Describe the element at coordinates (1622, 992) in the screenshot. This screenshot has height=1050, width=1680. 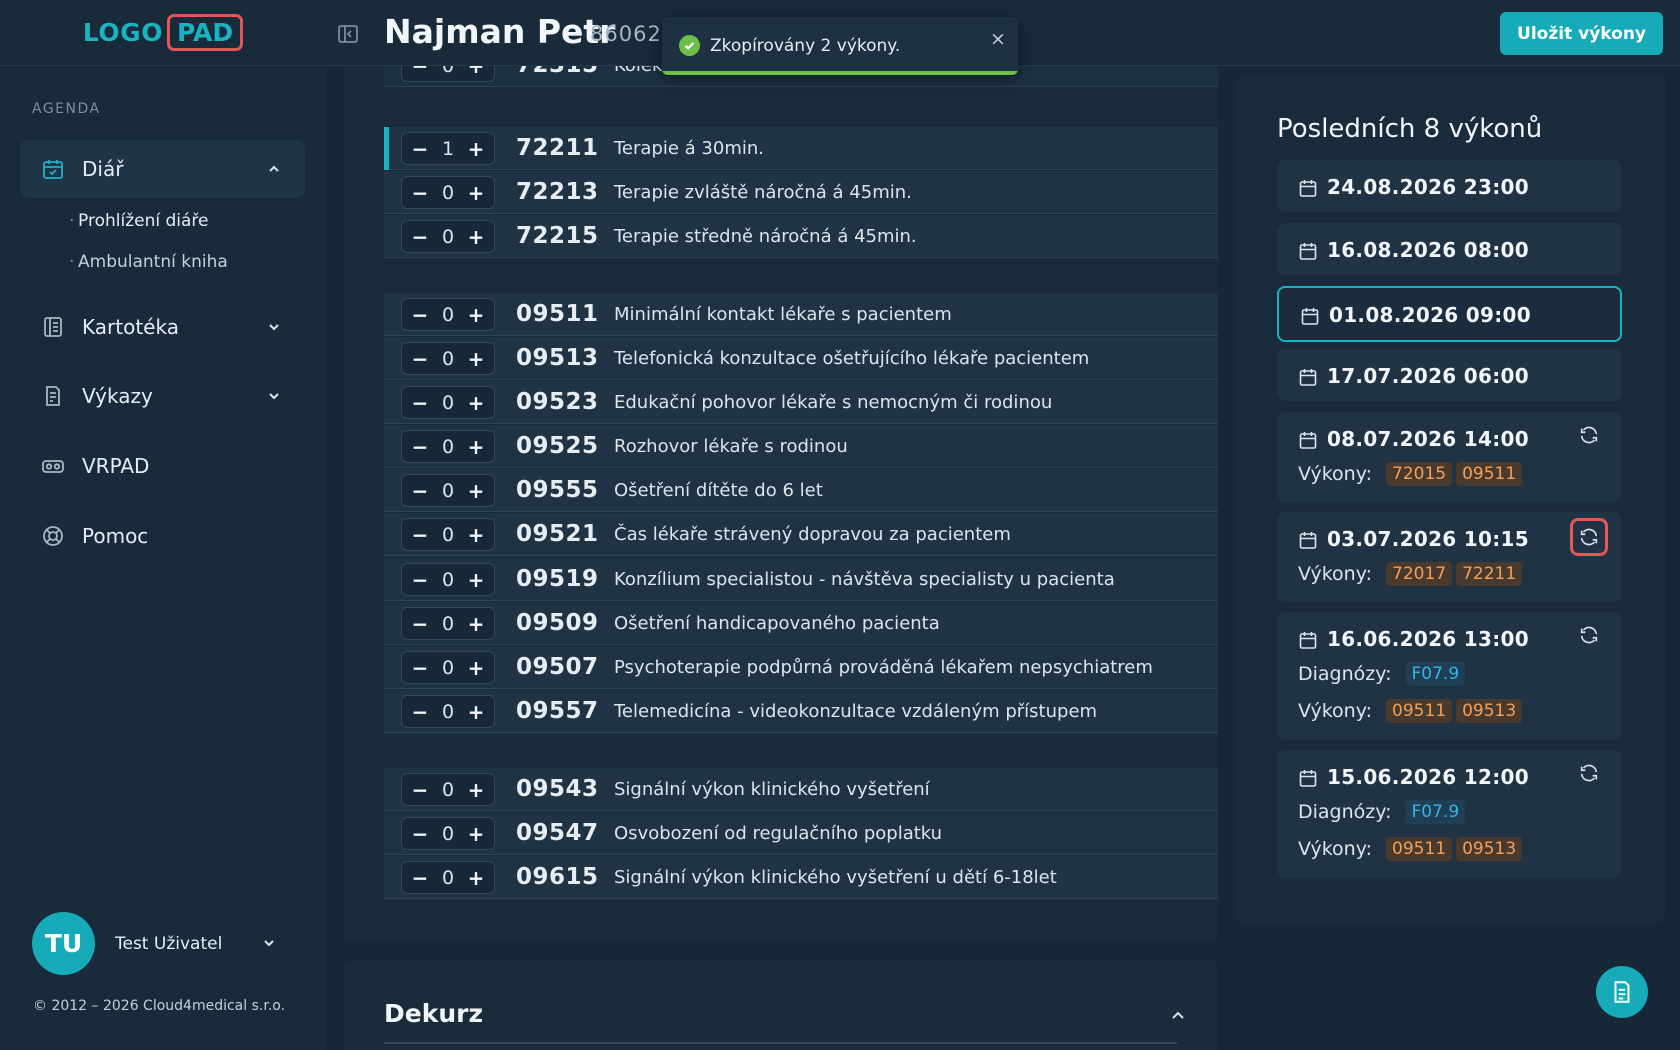
I see `document-fab-button` at that location.